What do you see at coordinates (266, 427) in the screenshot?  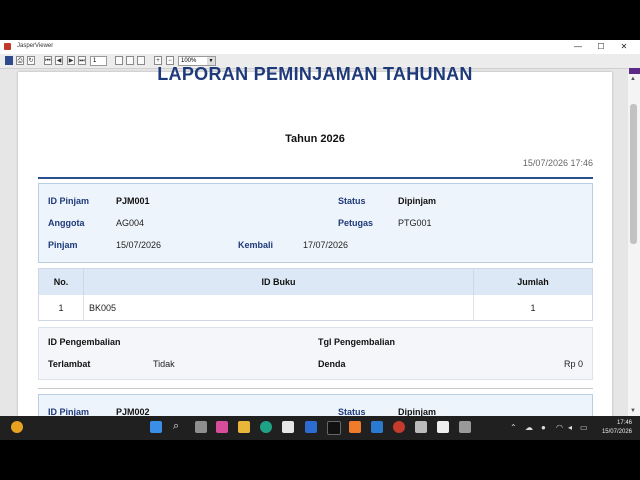 I see `edge-icon` at bounding box center [266, 427].